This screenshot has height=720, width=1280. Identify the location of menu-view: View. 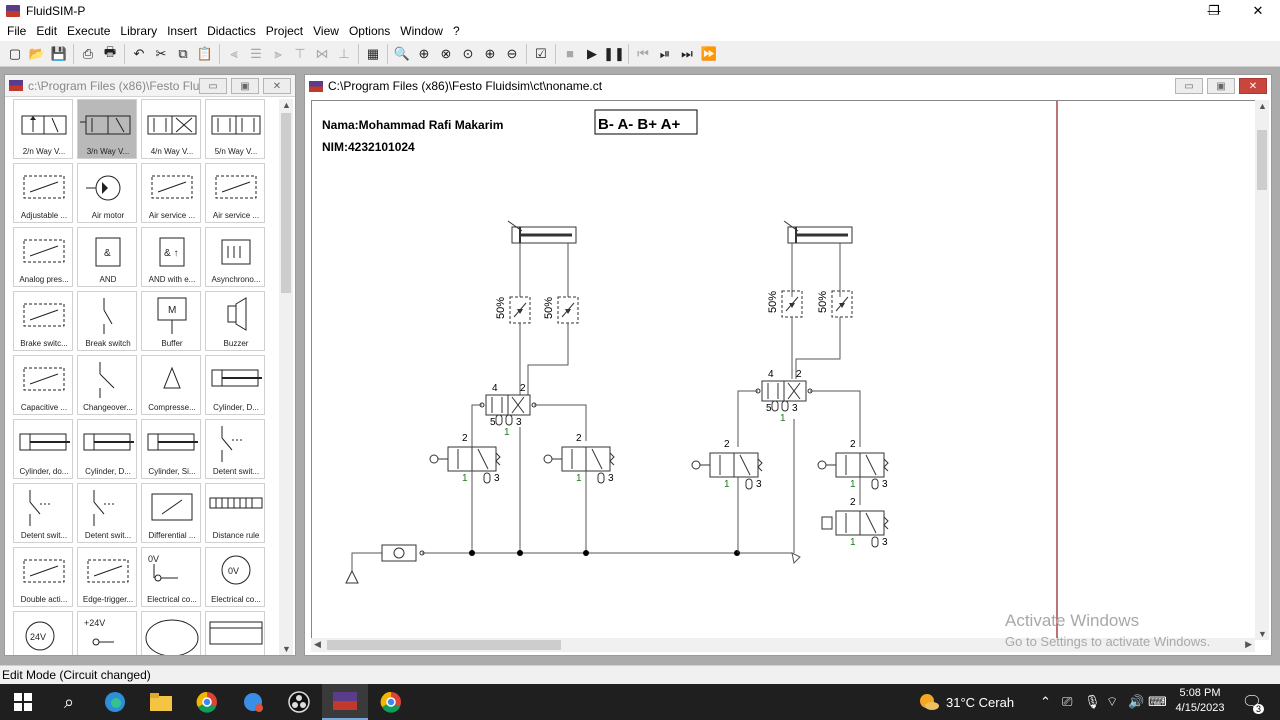
(326, 31).